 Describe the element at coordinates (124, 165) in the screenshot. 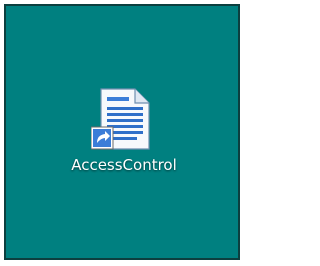

I see `icon-label: AccessControl` at that location.